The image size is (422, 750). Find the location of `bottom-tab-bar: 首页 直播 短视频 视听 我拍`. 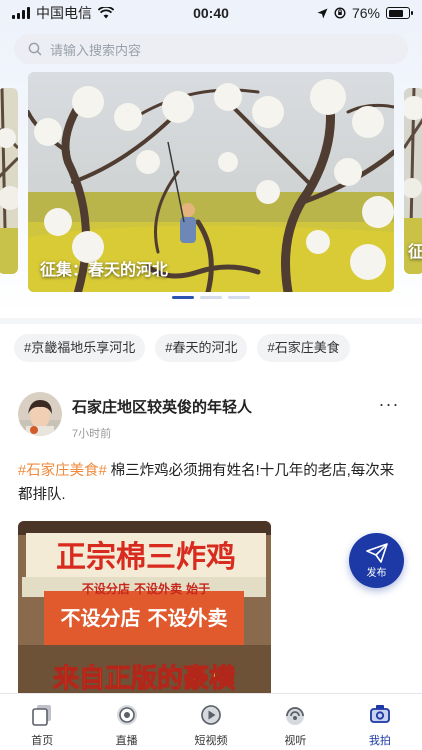

bottom-tab-bar: 首页 直播 短视频 视听 我拍 is located at coordinates (211, 721).